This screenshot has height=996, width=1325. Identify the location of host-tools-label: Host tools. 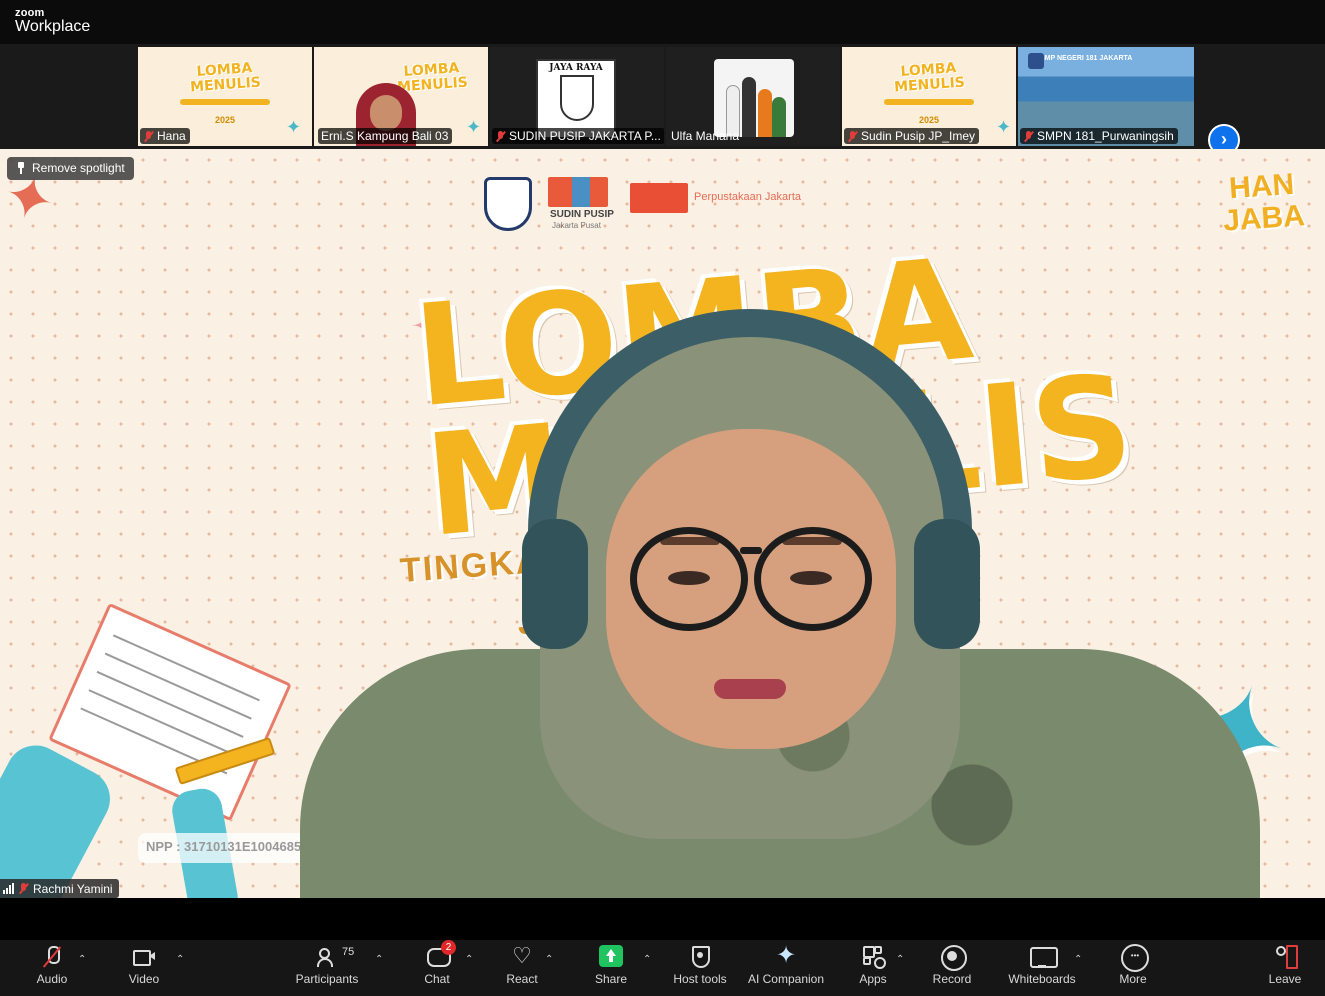
(700, 979).